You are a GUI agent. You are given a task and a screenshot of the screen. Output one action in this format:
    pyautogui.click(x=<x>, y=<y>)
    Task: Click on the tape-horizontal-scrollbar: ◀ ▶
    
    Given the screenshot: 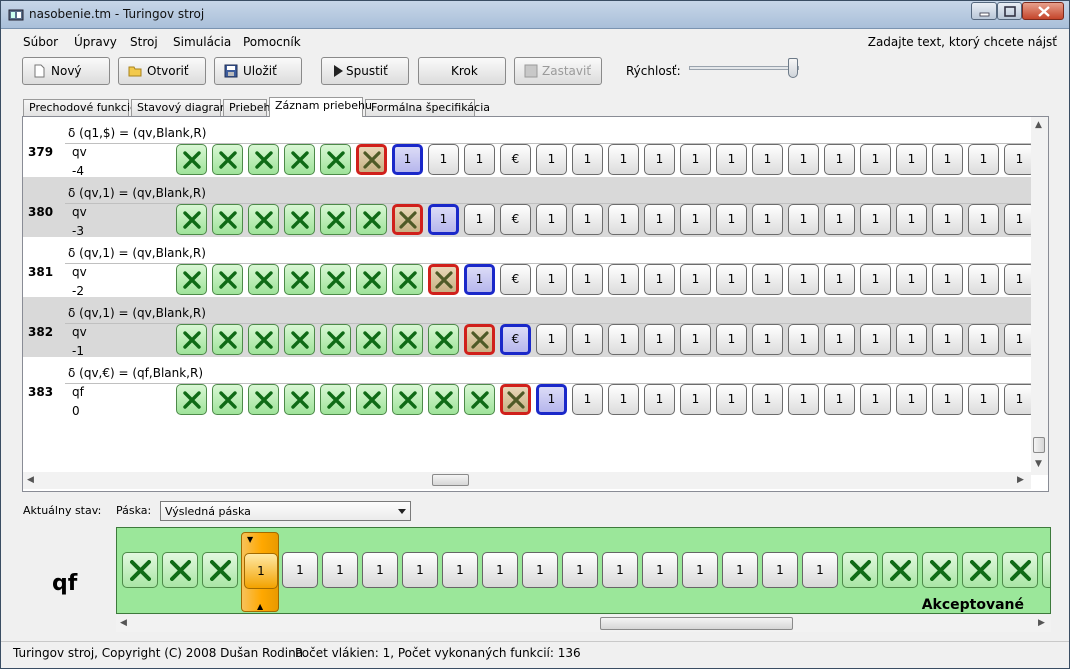 What is the action you would take?
    pyautogui.click(x=583, y=623)
    